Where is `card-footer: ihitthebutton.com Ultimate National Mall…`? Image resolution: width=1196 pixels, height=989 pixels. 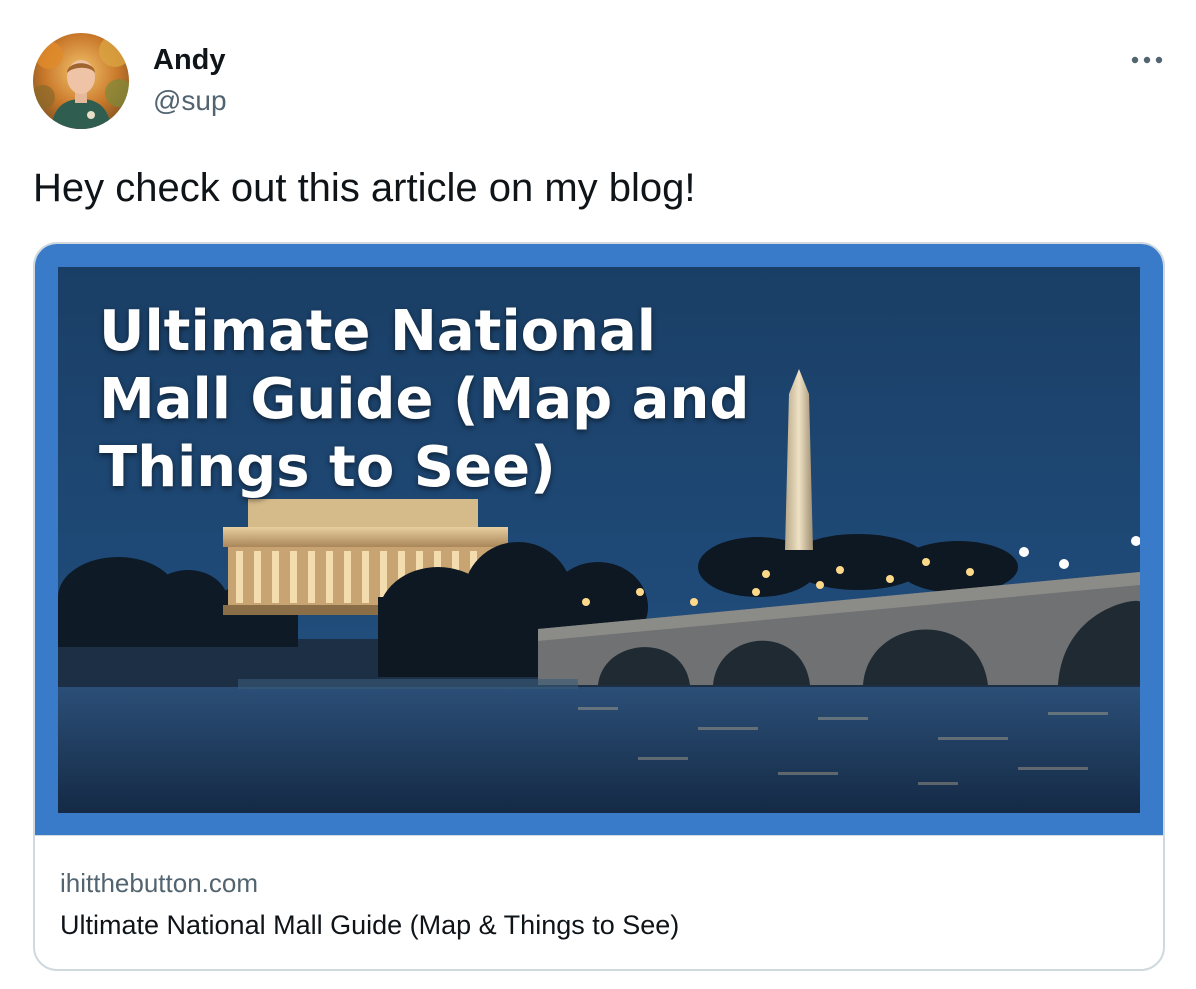
card-footer: ihitthebutton.com Ultimate National Mall… is located at coordinates (599, 902).